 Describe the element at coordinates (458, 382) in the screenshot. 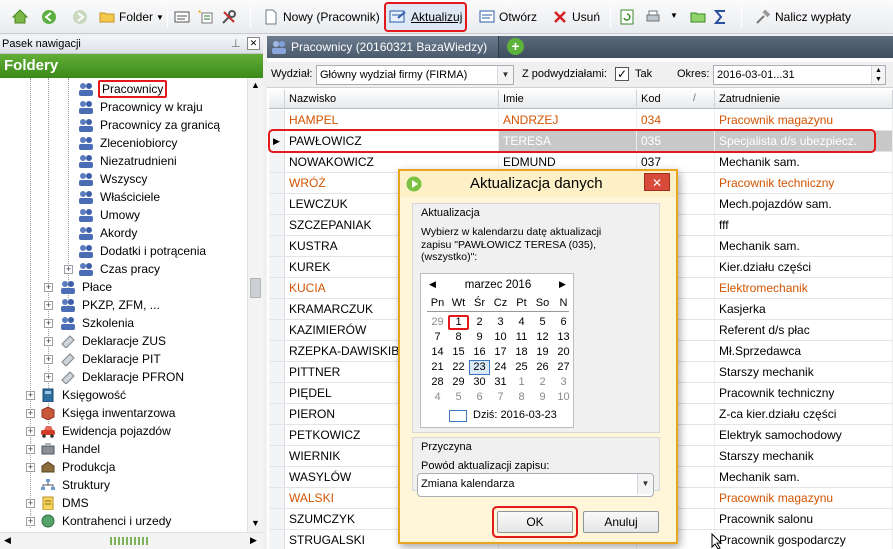

I see `calendar-day: 29` at that location.